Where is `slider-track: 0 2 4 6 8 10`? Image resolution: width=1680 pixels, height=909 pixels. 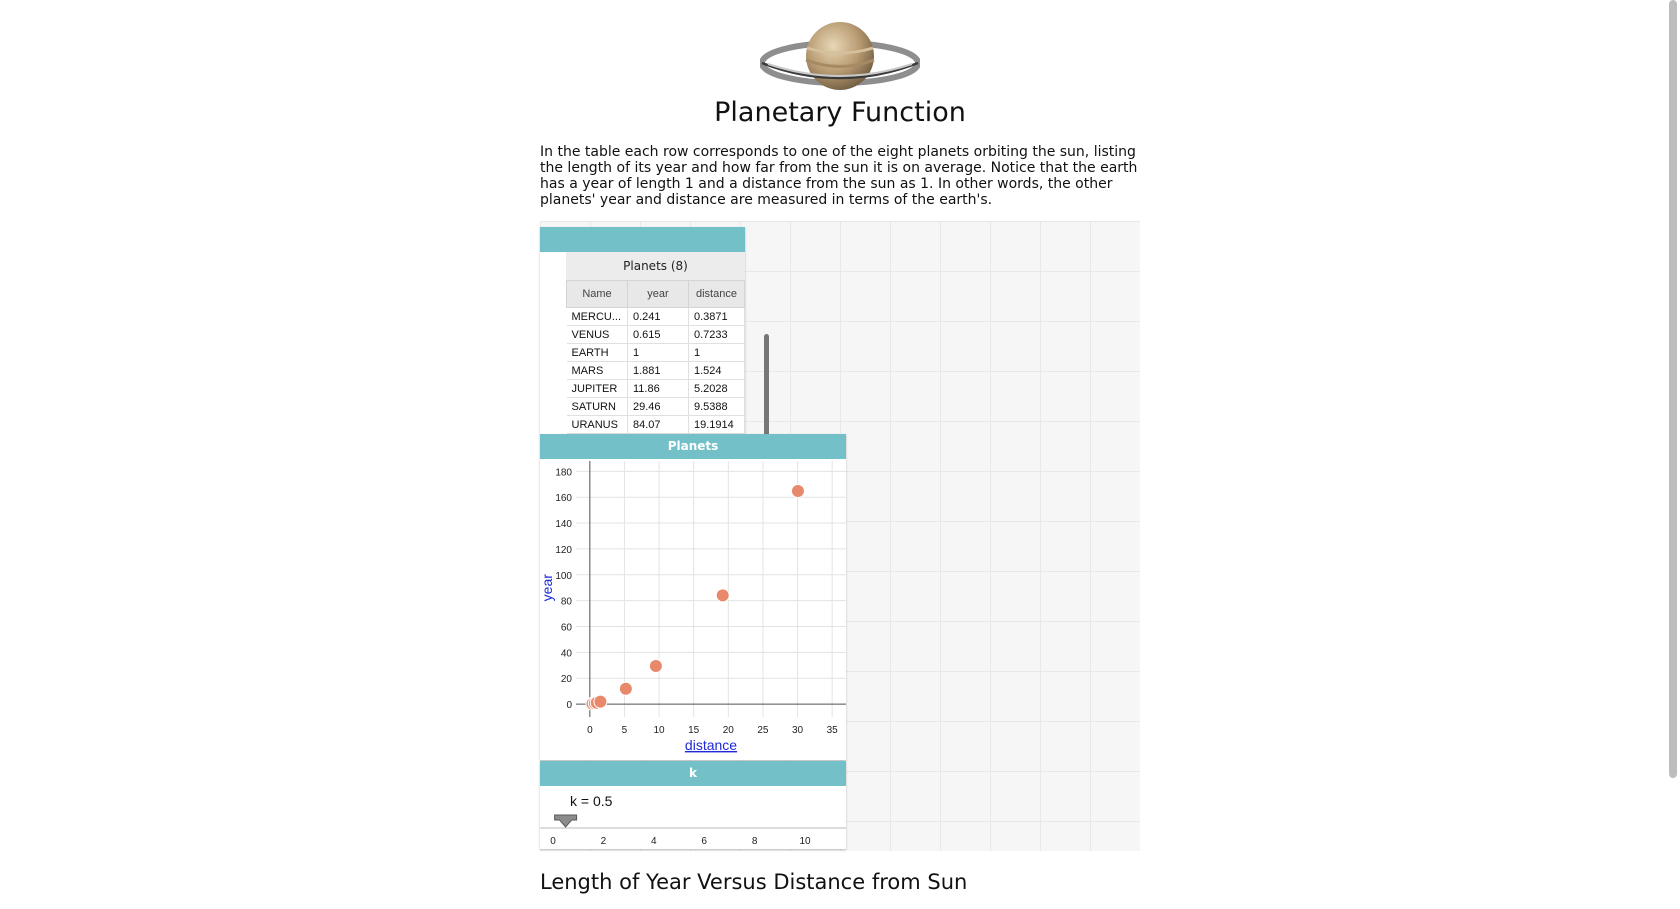 slider-track: 0 2 4 6 8 10 is located at coordinates (693, 831).